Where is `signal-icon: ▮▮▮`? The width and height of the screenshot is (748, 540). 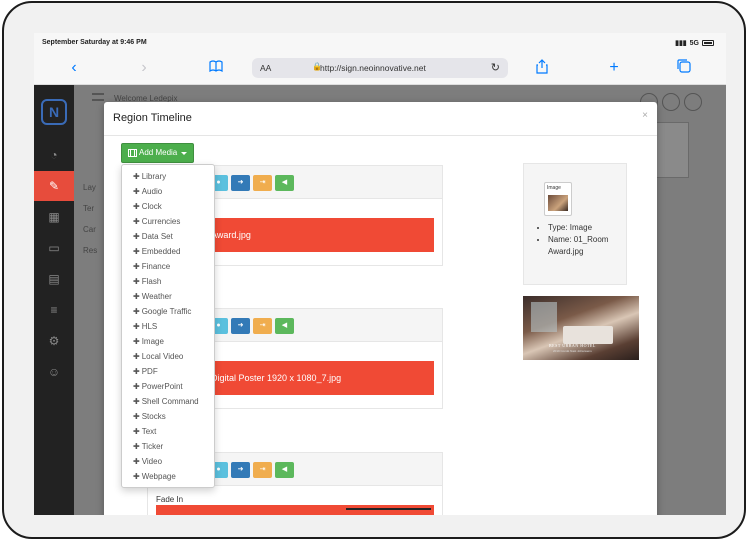
signal-icon: ▮▮▮ is located at coordinates (681, 43).